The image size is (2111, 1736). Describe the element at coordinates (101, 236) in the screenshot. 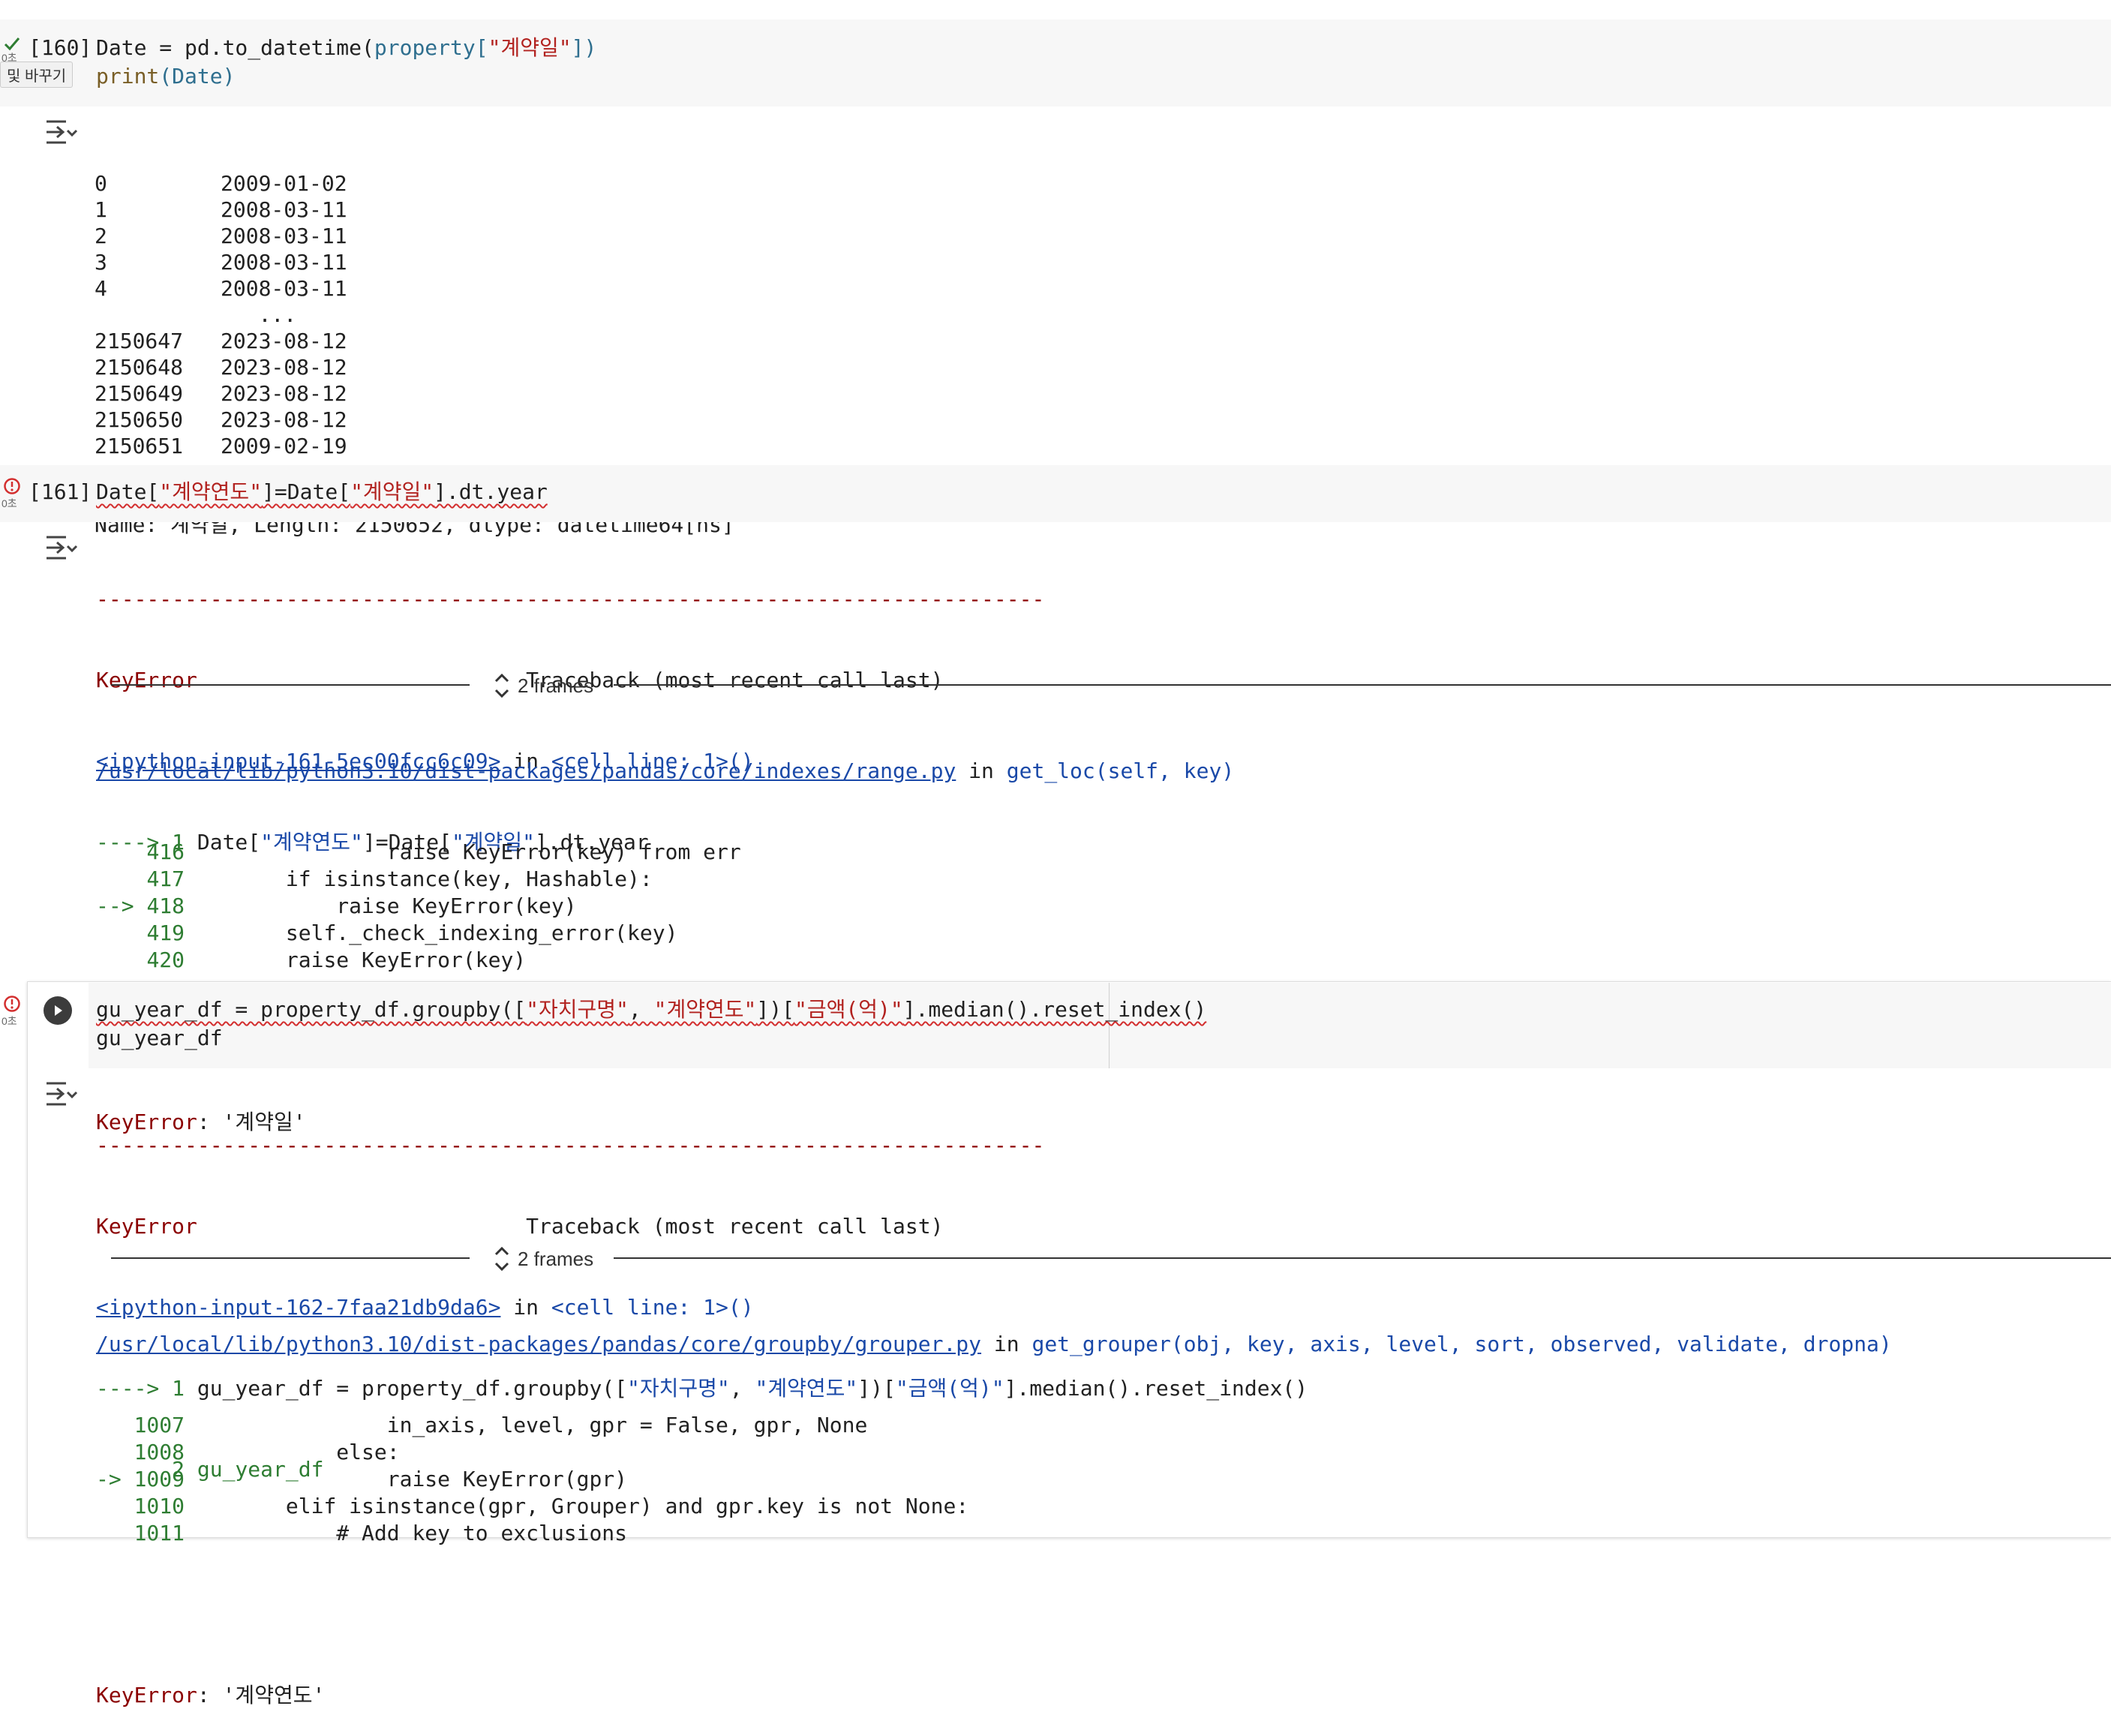

I see `series-index: 2` at that location.